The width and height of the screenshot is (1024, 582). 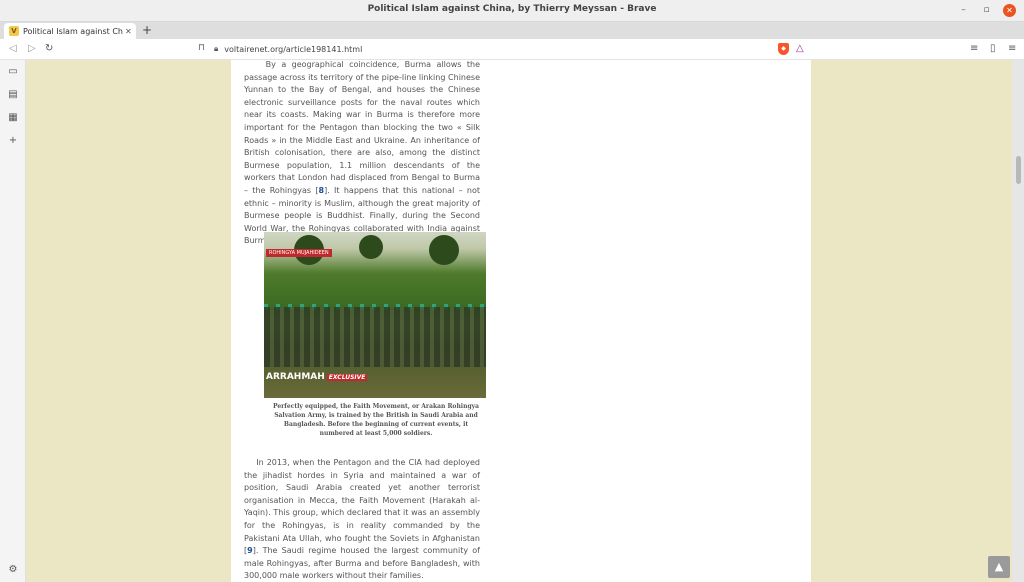 What do you see at coordinates (1018, 321) in the screenshot?
I see `page-scrollbar` at bounding box center [1018, 321].